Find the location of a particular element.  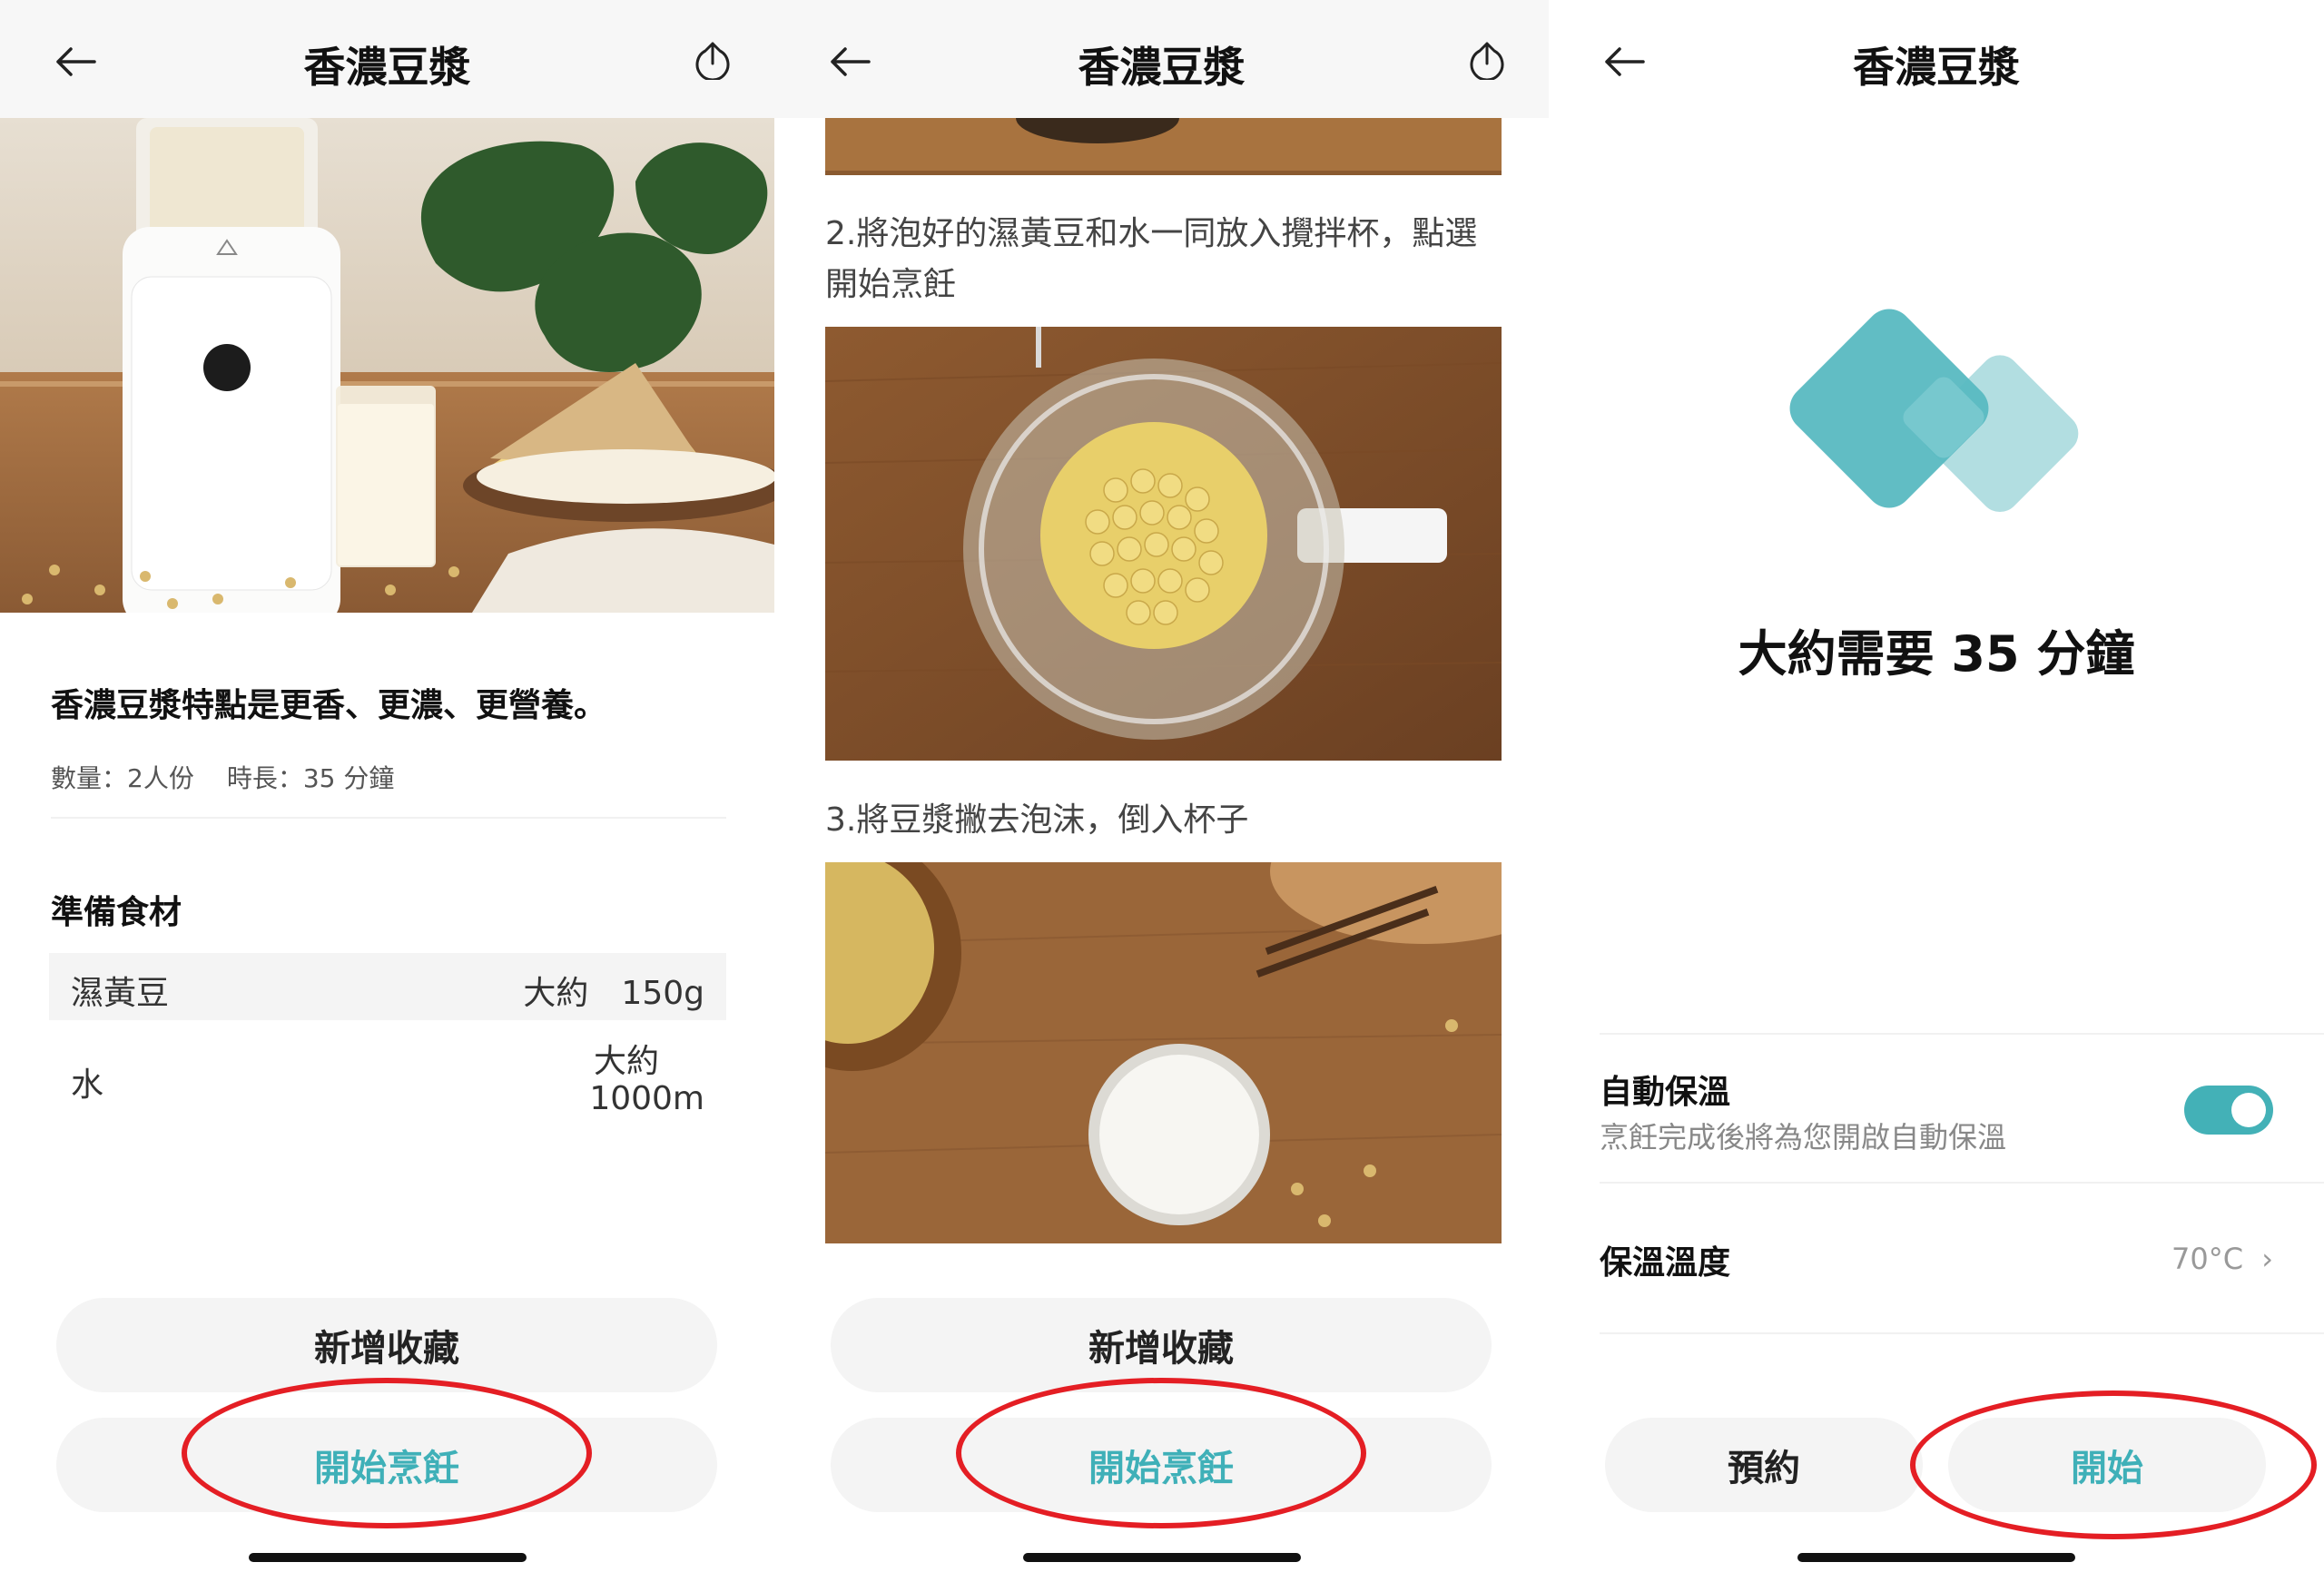

start-button: 開始 is located at coordinates (2107, 1465).